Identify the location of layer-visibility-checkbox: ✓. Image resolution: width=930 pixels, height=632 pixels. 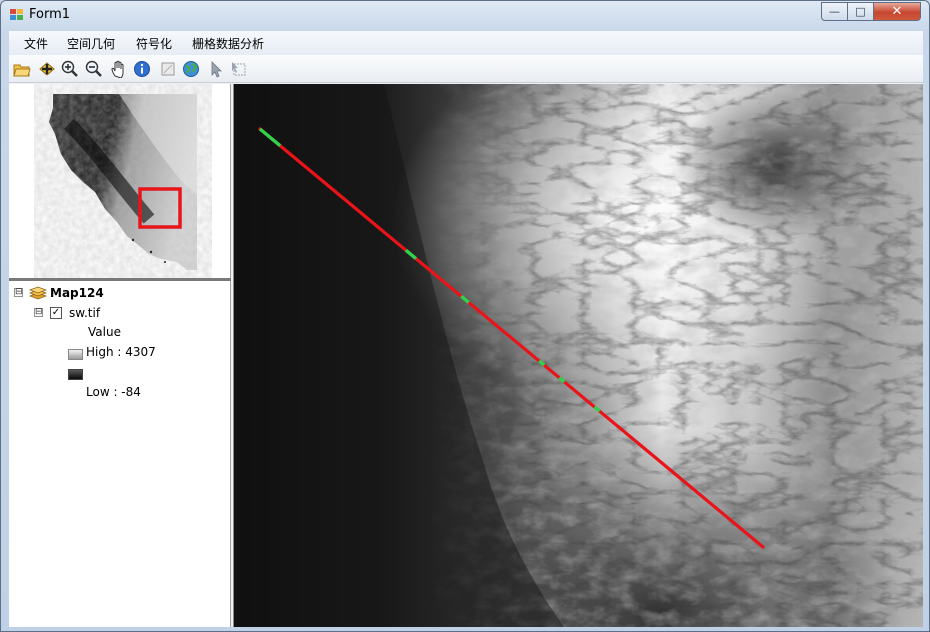
(56, 313).